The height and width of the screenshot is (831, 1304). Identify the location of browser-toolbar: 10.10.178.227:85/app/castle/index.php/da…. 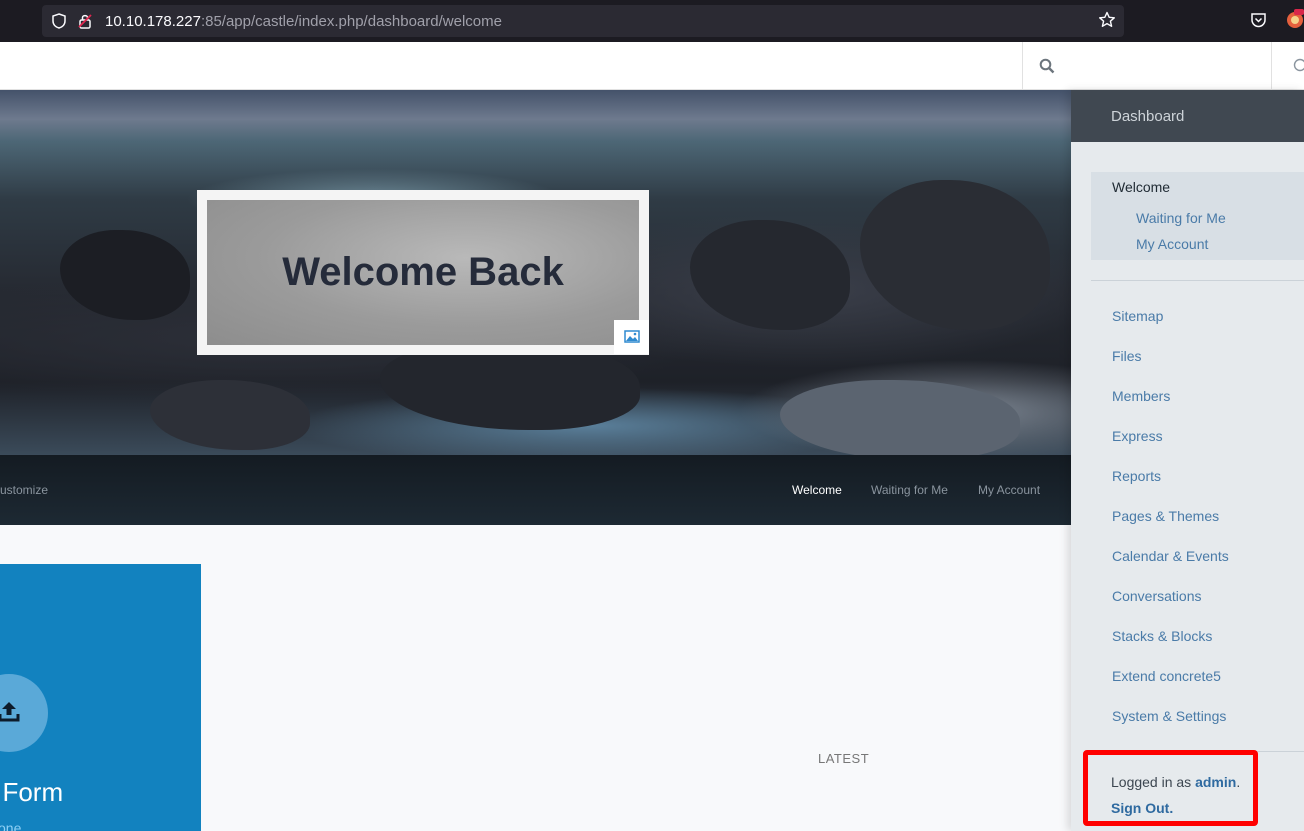
(652, 21).